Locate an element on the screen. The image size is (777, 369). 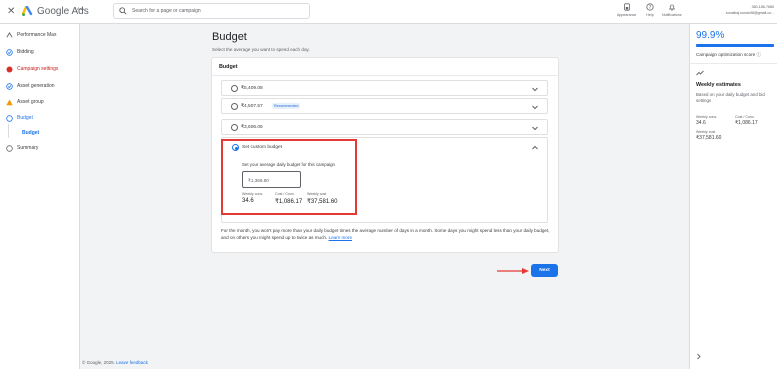
budget-option-2: ₹4,507.57 Recommended is located at coordinates (384, 106).